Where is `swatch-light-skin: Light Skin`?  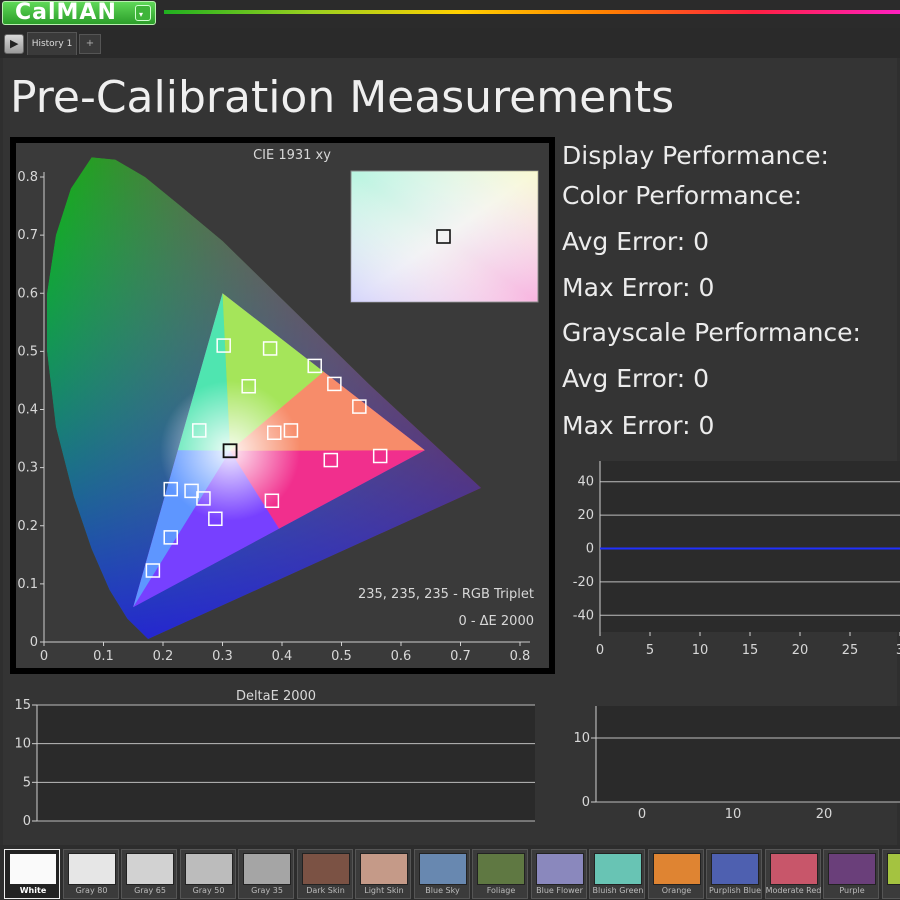 swatch-light-skin: Light Skin is located at coordinates (383, 874).